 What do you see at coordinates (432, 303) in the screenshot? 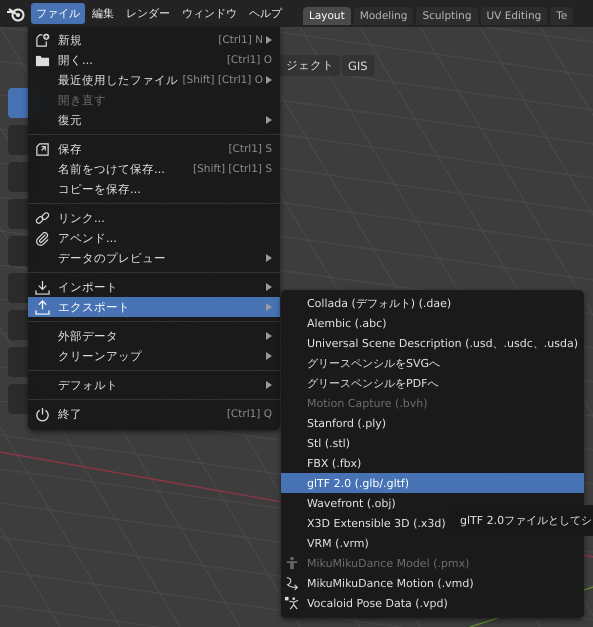
I see `menu-entry: Collada (デフォルト) (.dae)` at bounding box center [432, 303].